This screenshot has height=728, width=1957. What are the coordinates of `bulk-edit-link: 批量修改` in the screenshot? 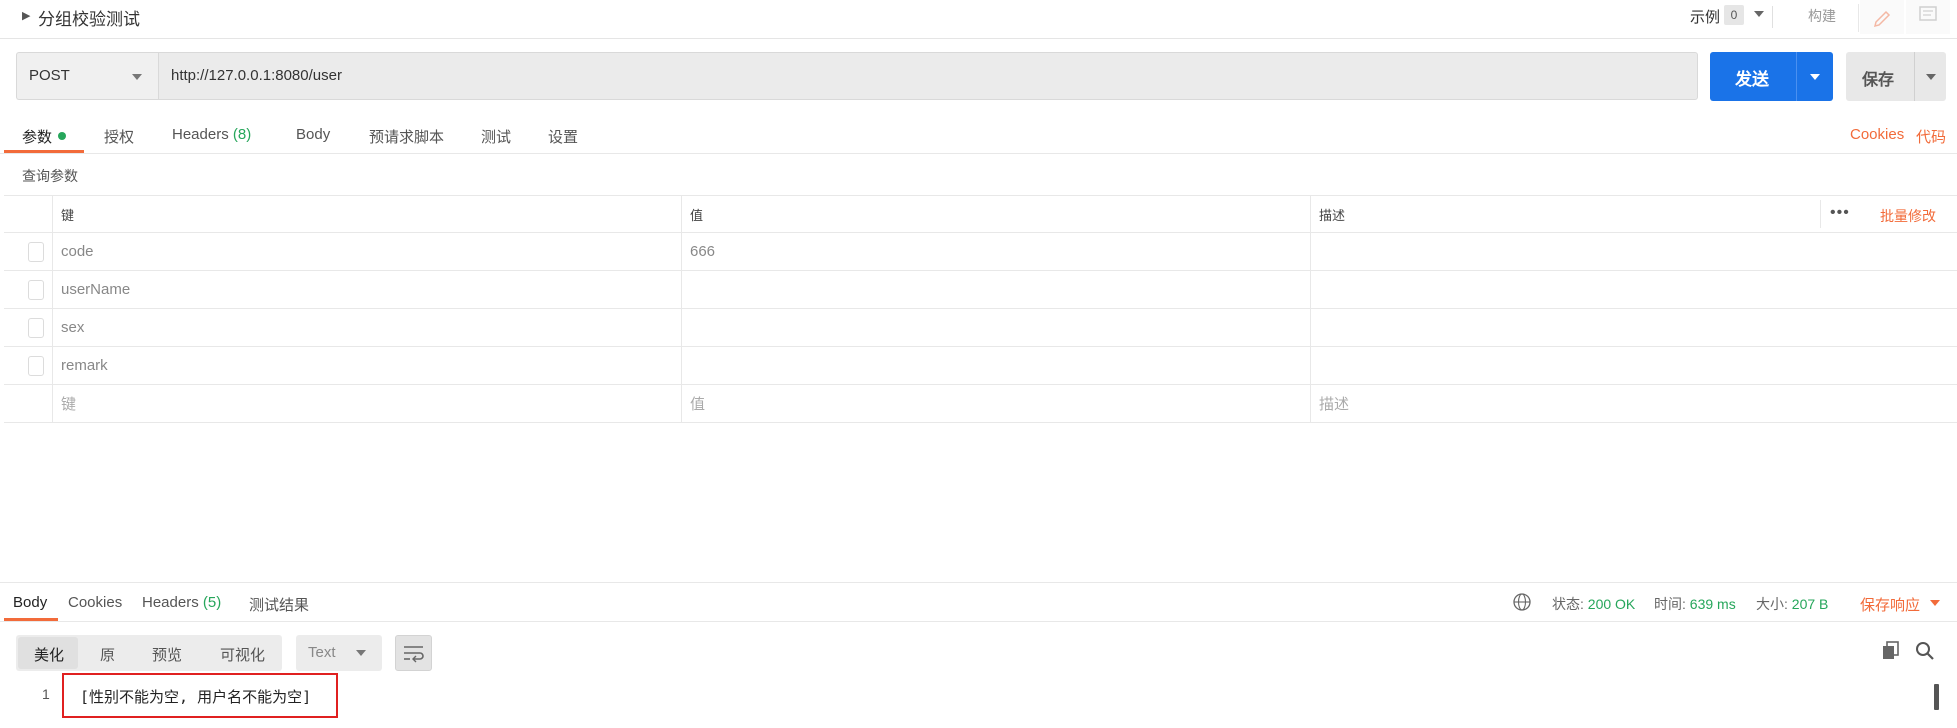 It's located at (1908, 216).